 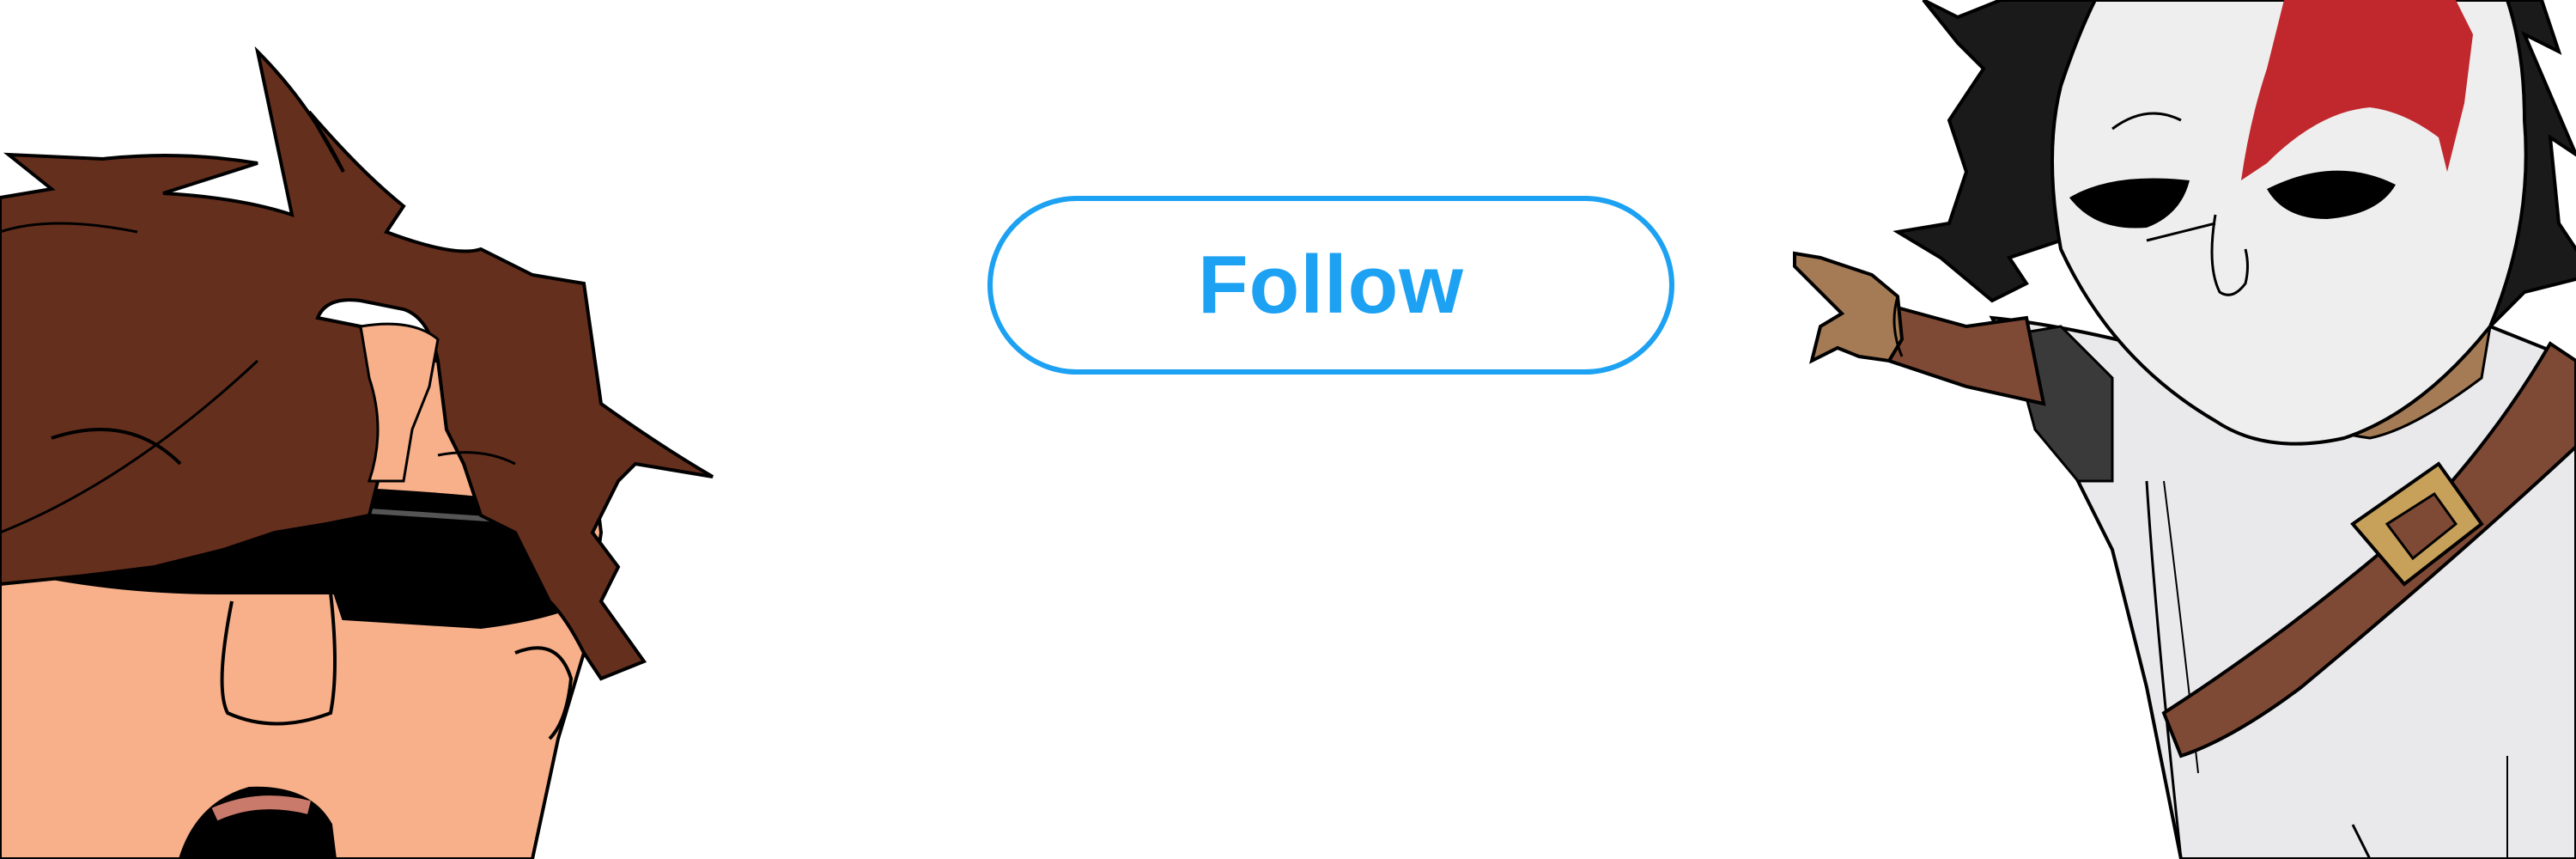 I want to click on follow-button-label: Follow, so click(x=1331, y=285).